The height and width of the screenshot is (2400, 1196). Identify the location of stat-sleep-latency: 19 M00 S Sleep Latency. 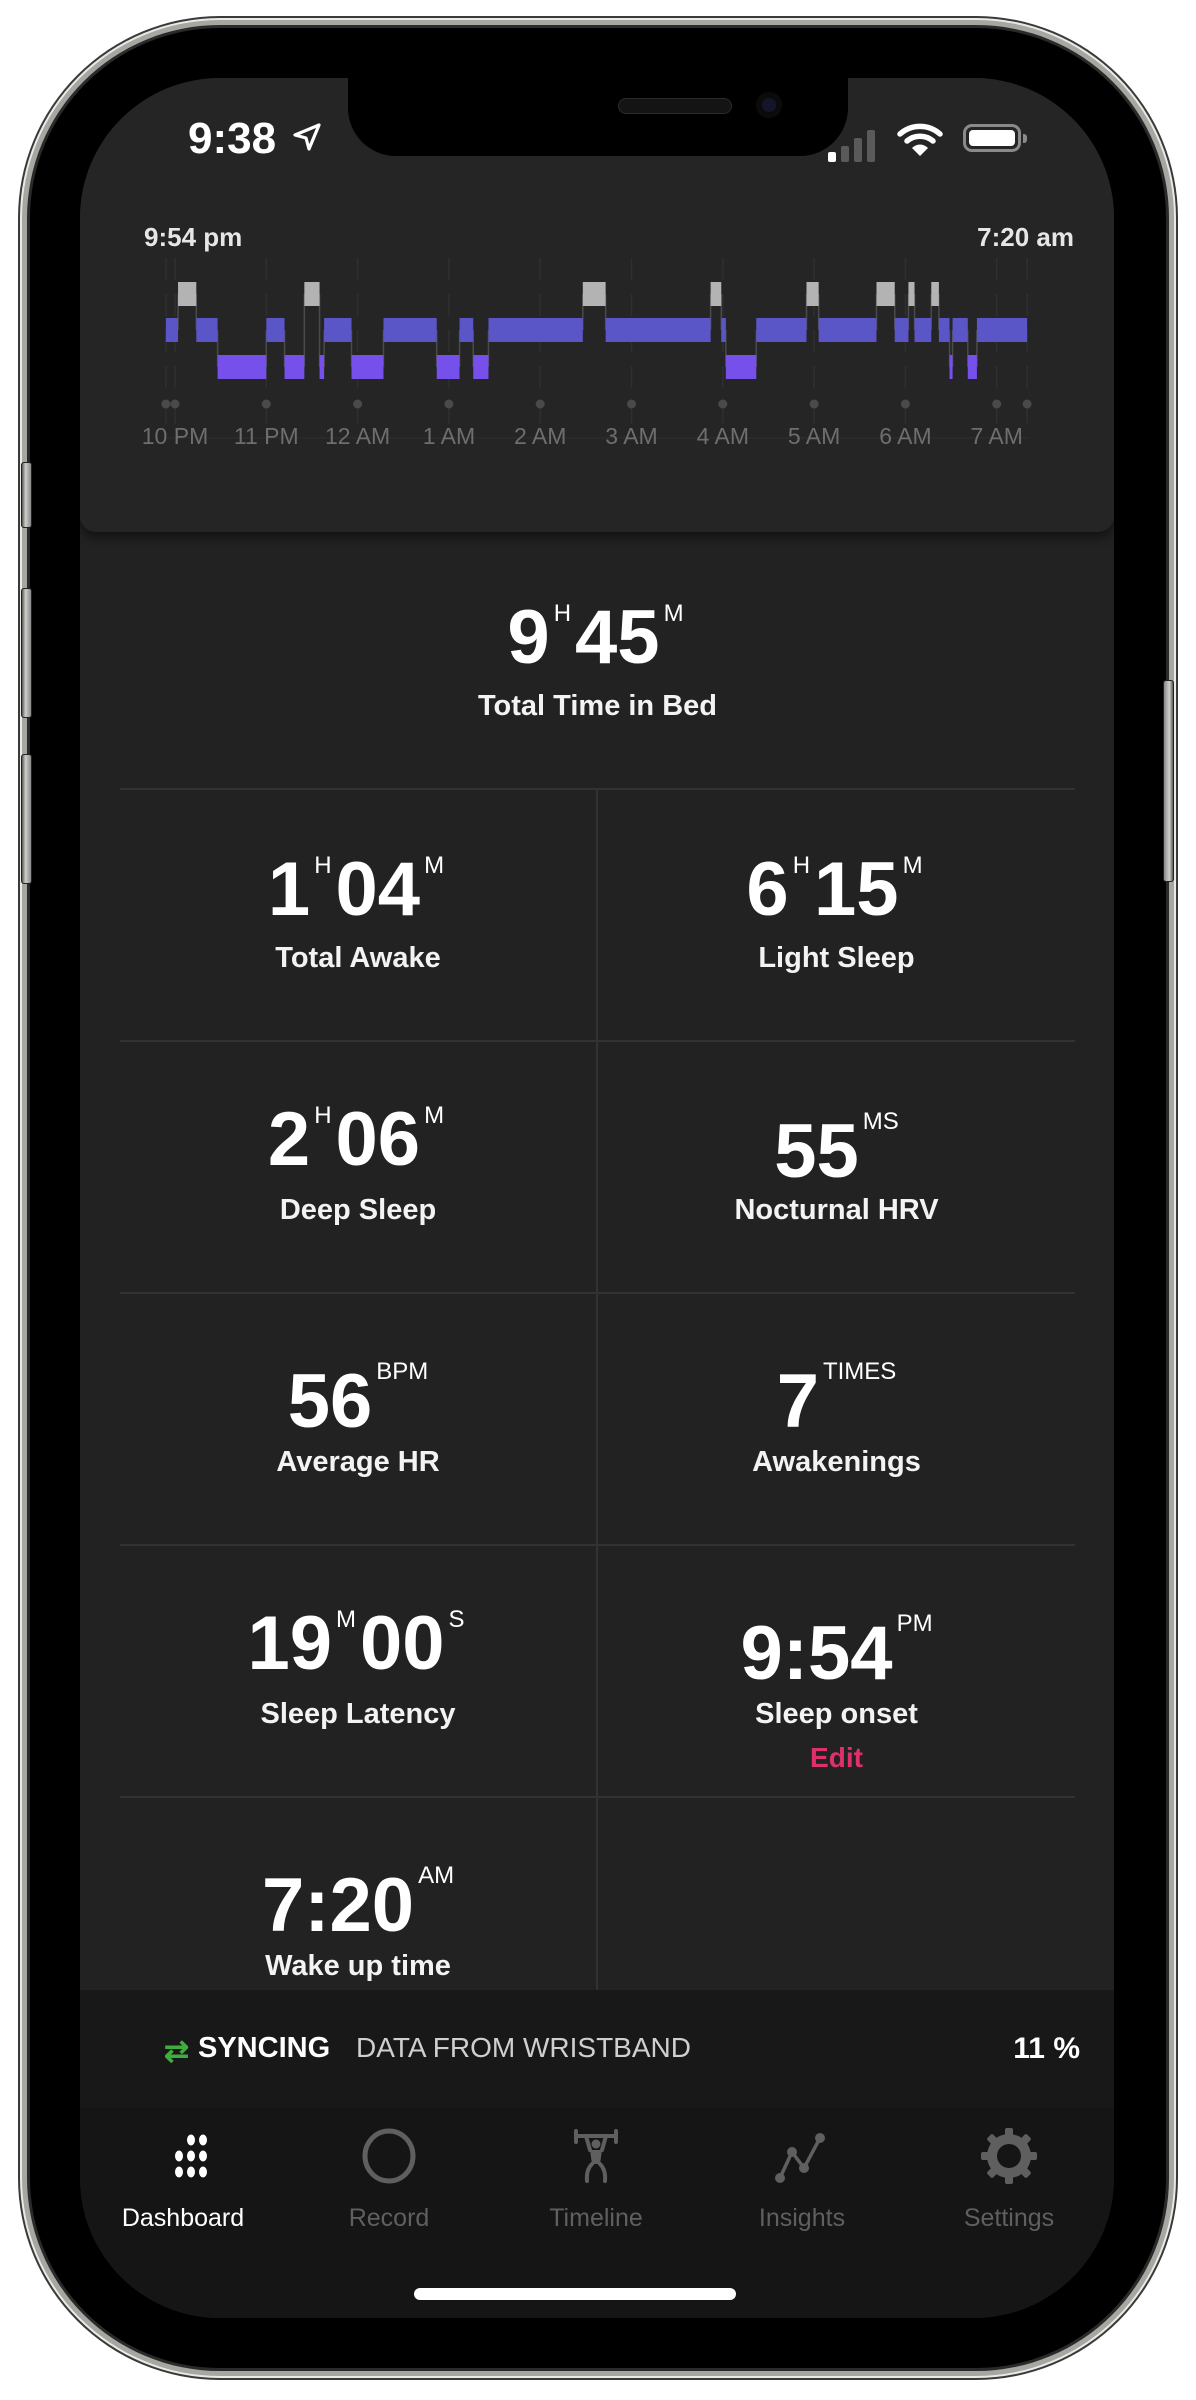
(359, 1672).